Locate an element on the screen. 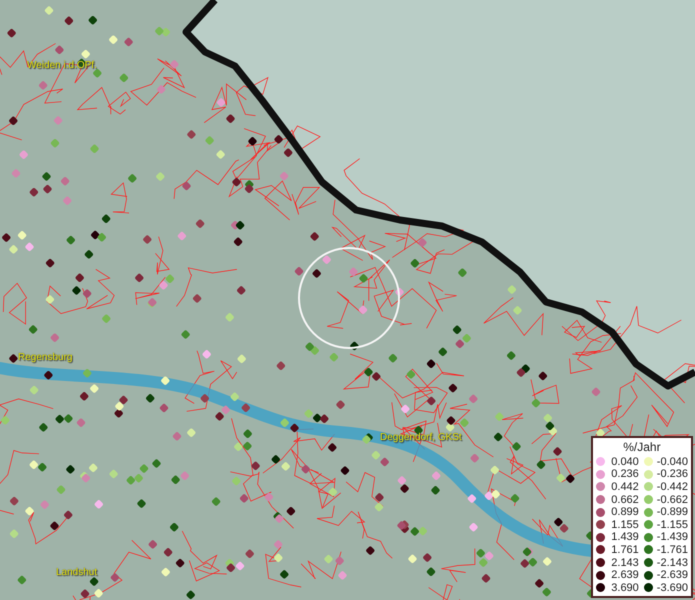 The image size is (695, 600). legend-label: -1.155 is located at coordinates (672, 524).